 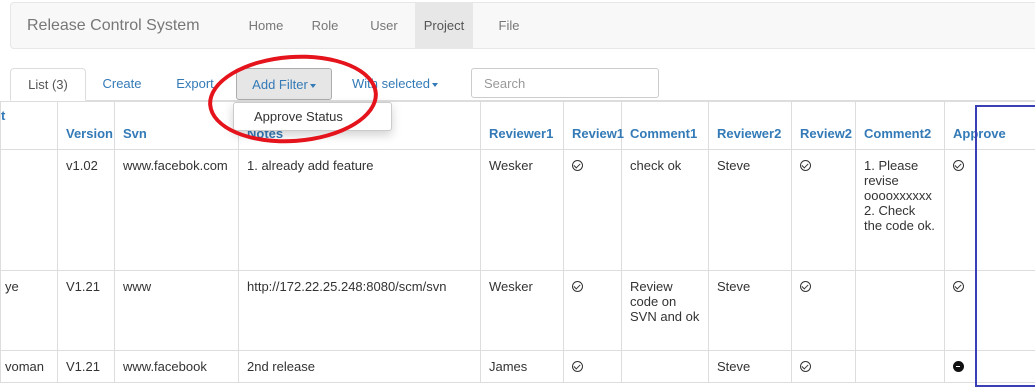 What do you see at coordinates (958, 366) in the screenshot?
I see `minus-circle-icon` at bounding box center [958, 366].